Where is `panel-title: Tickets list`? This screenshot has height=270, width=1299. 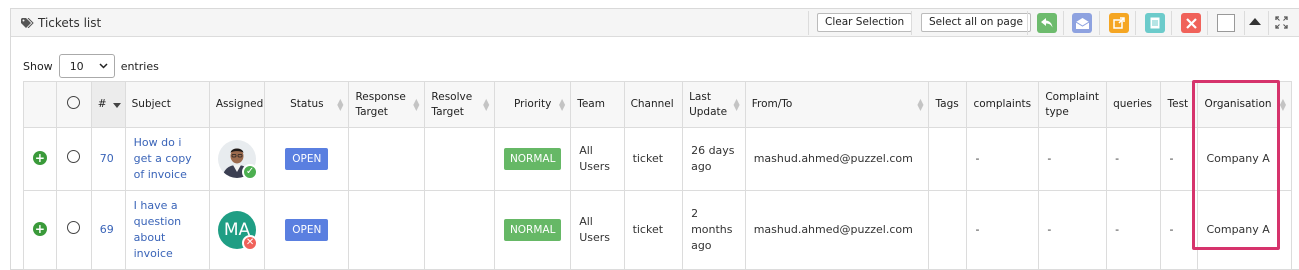
panel-title: Tickets list is located at coordinates (61, 23).